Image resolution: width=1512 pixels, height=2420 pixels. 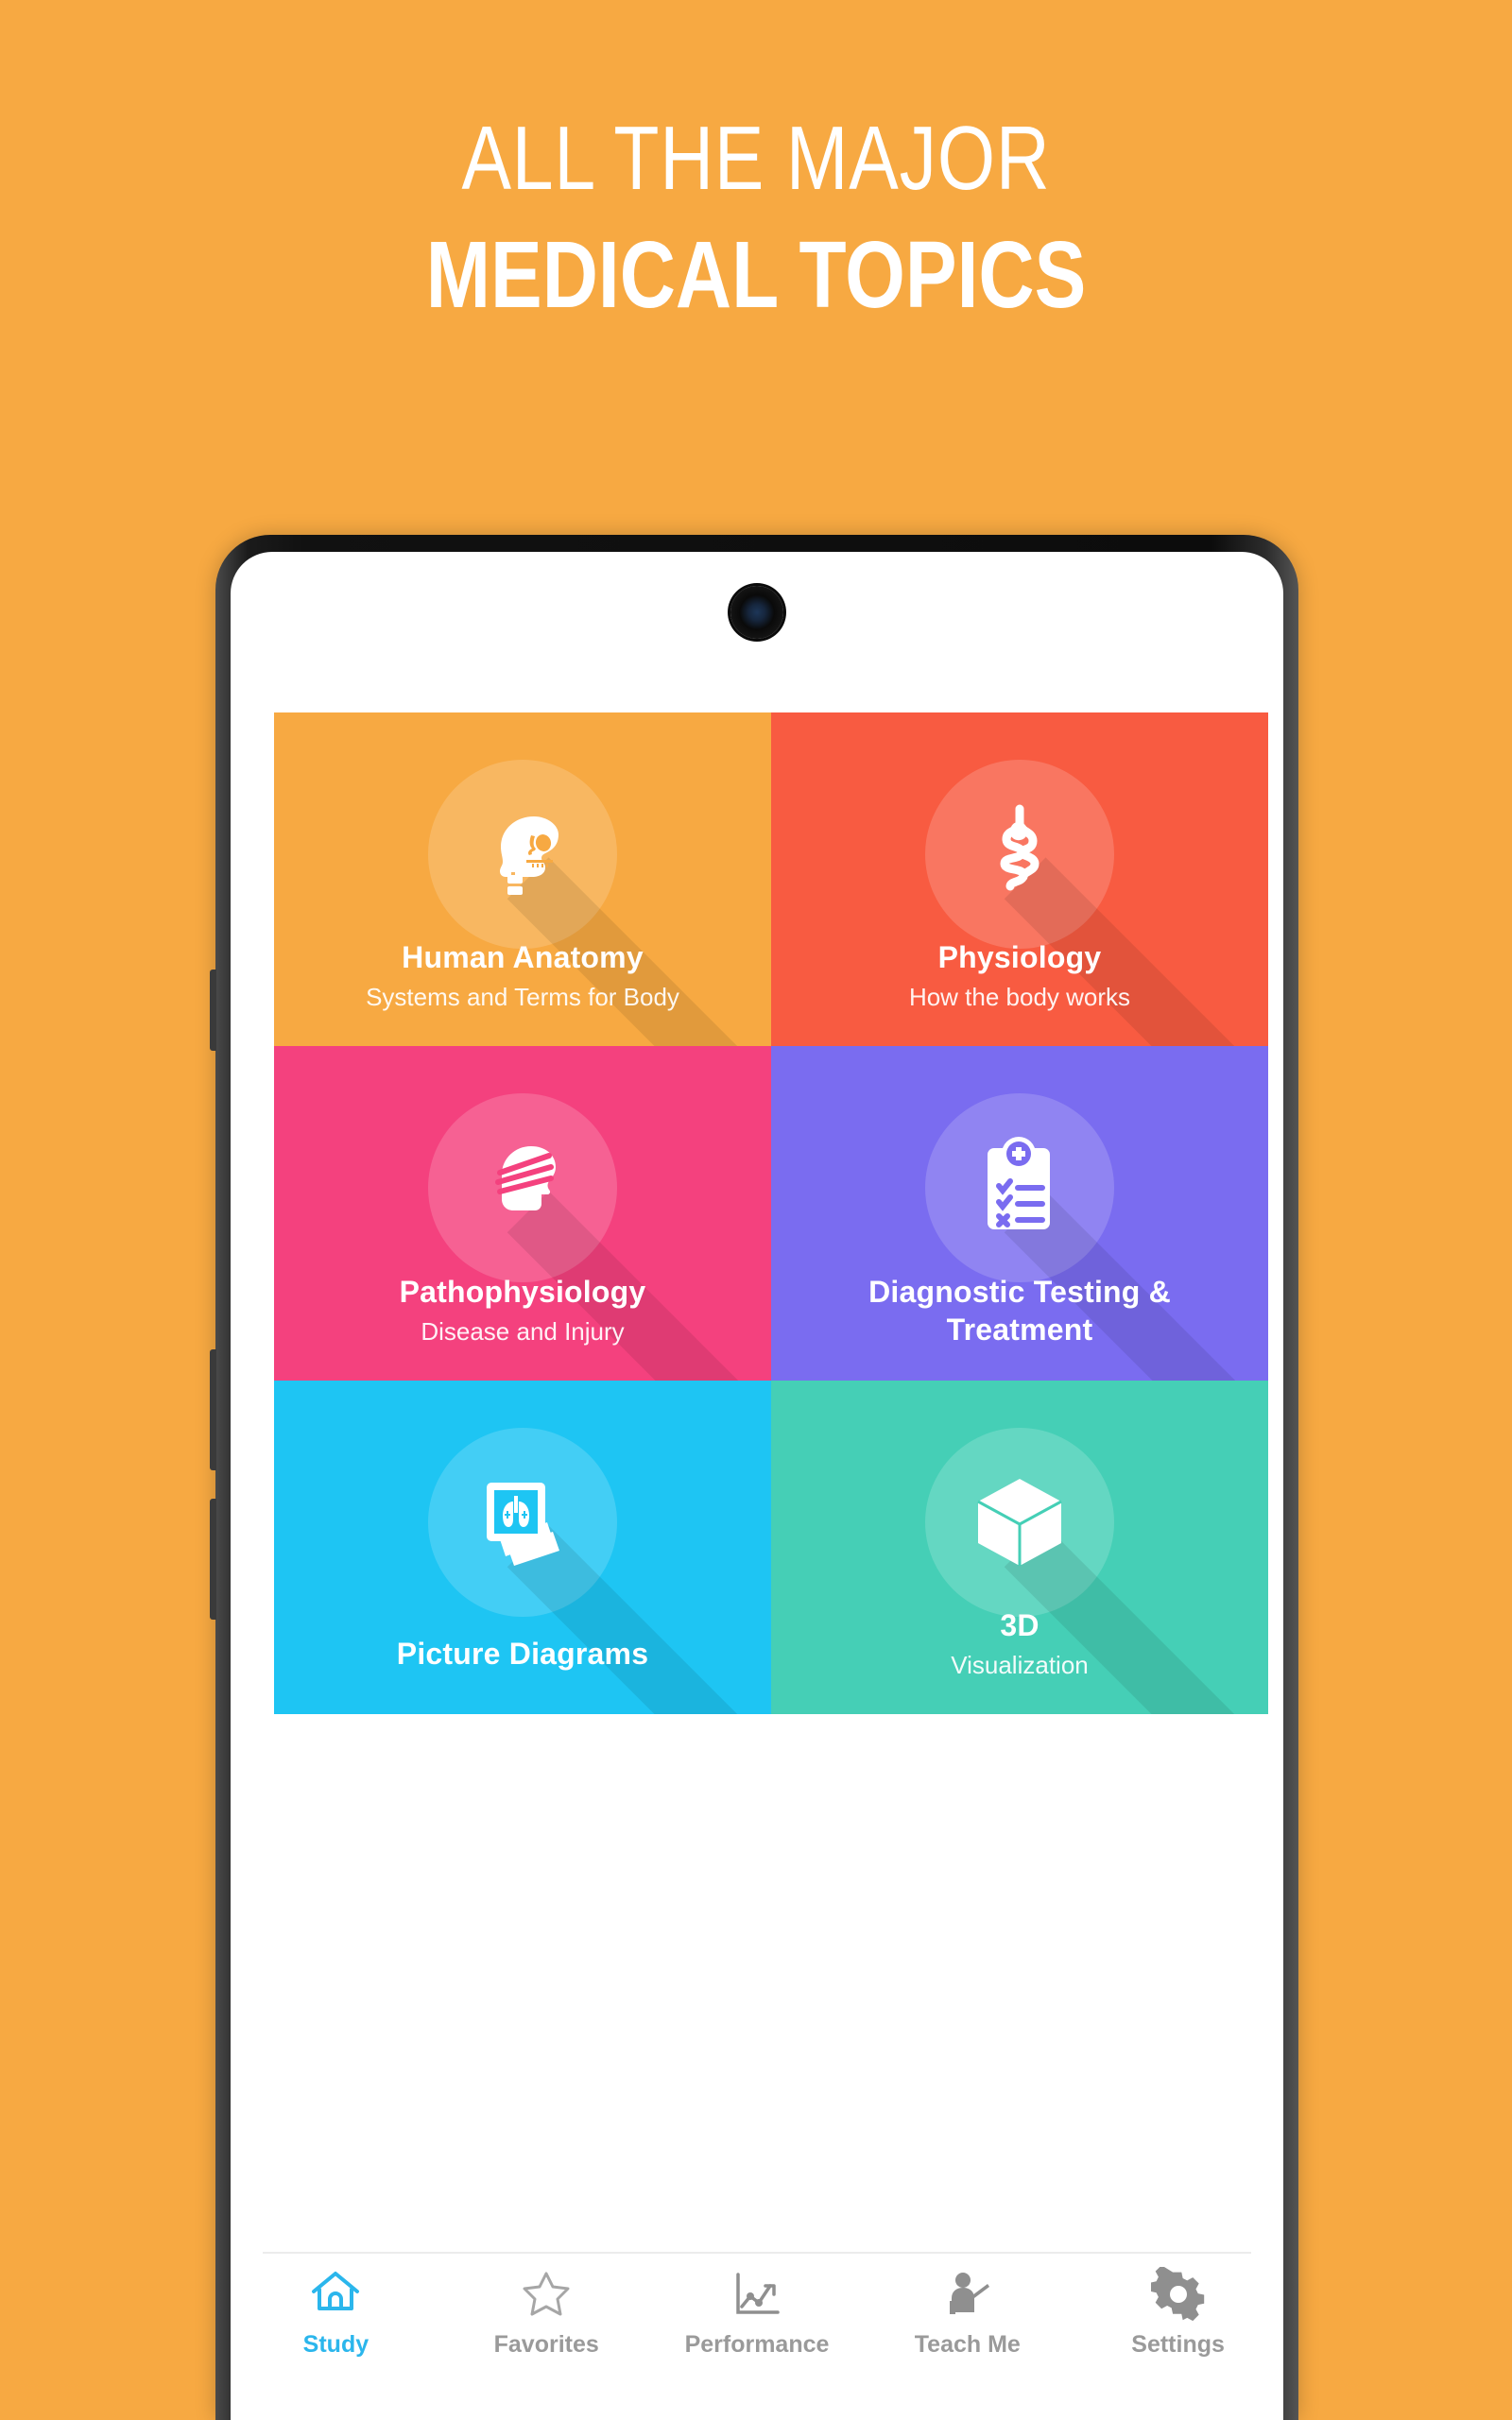 I want to click on tile-caption: Human Anatomy Systems and Terms for Body, so click(x=522, y=980).